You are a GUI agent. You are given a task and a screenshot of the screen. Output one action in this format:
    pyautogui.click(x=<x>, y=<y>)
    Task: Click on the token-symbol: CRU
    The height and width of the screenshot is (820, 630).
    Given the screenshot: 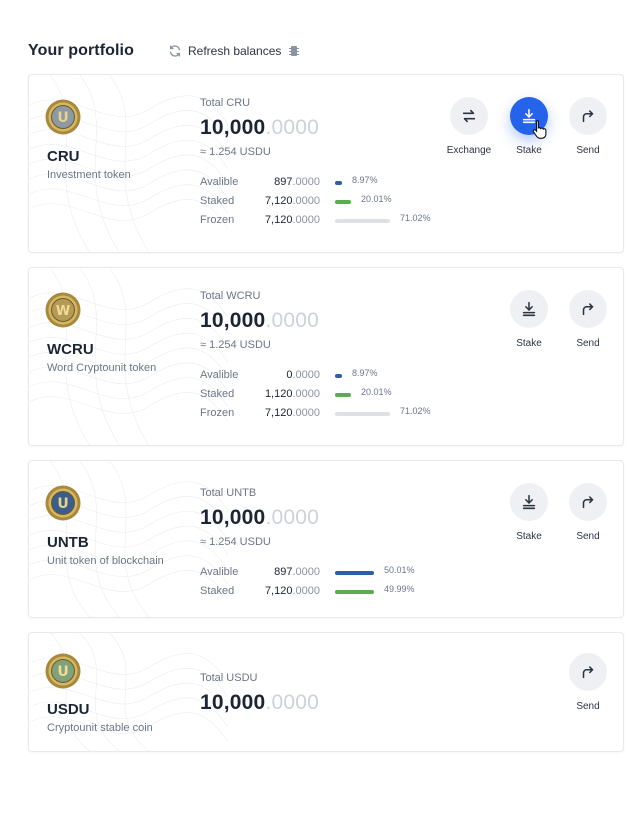 What is the action you would take?
    pyautogui.click(x=63, y=156)
    